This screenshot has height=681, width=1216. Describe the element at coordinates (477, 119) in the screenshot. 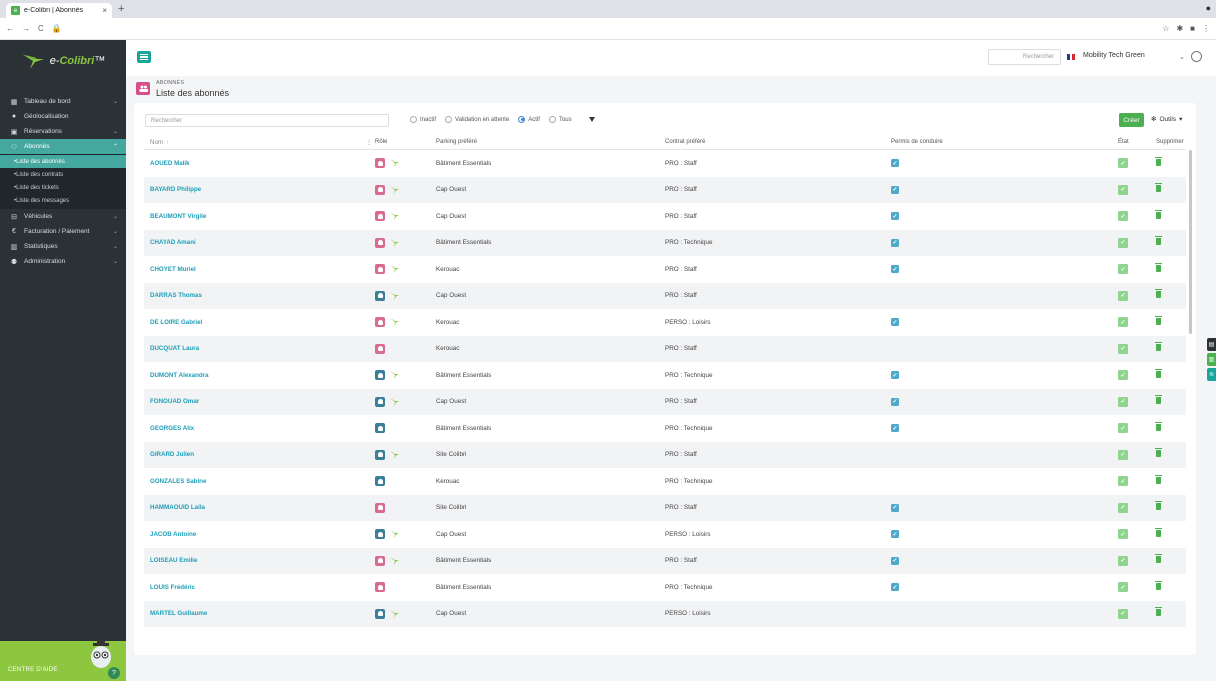

I see `filter-pending-radio: Validation en attente` at that location.